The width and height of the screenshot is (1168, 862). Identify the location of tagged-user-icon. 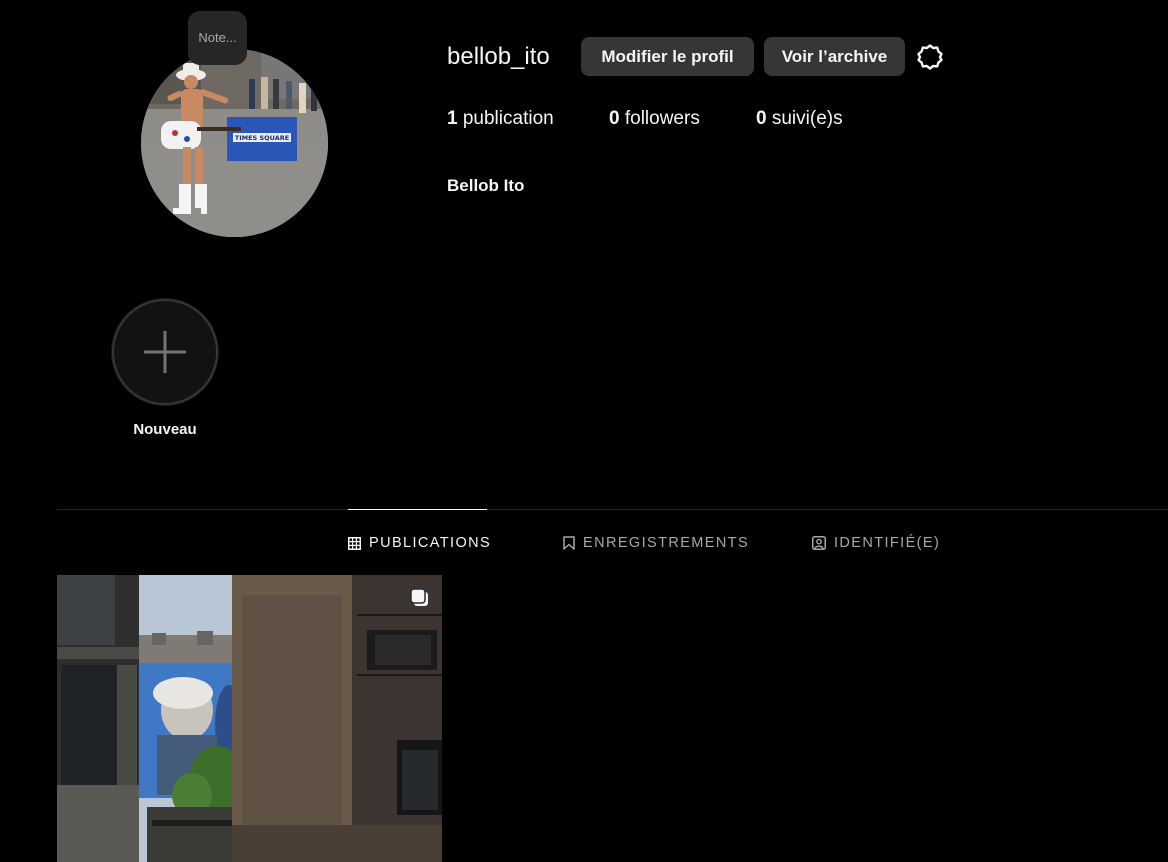
(819, 543).